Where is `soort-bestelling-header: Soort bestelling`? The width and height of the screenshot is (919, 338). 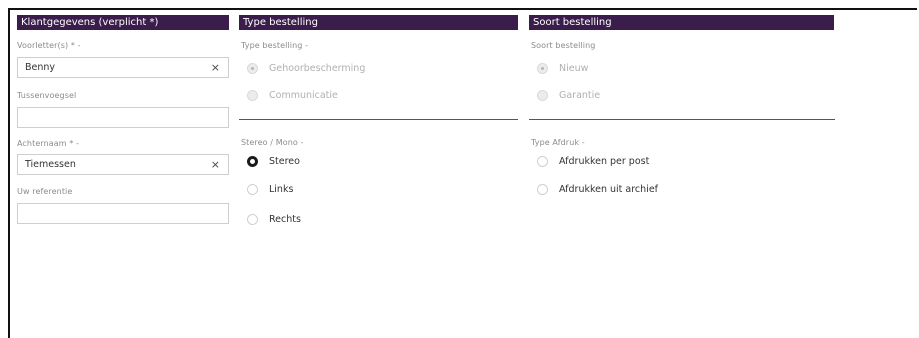 soort-bestelling-header: Soort bestelling is located at coordinates (681, 22).